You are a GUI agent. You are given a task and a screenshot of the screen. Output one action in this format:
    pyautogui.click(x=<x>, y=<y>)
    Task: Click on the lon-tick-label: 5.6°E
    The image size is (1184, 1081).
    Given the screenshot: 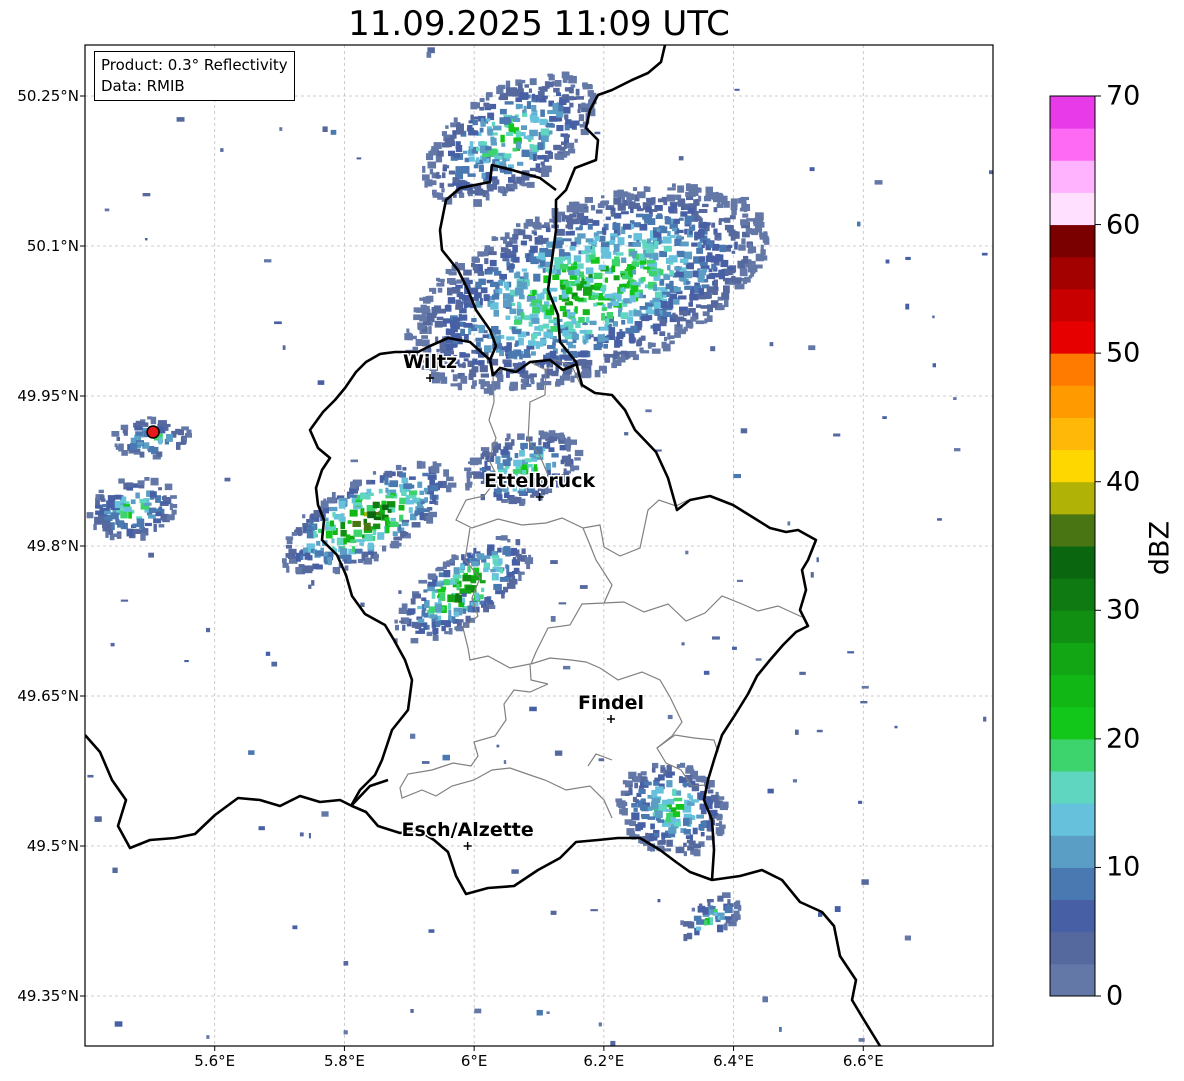 What is the action you would take?
    pyautogui.click(x=215, y=1061)
    